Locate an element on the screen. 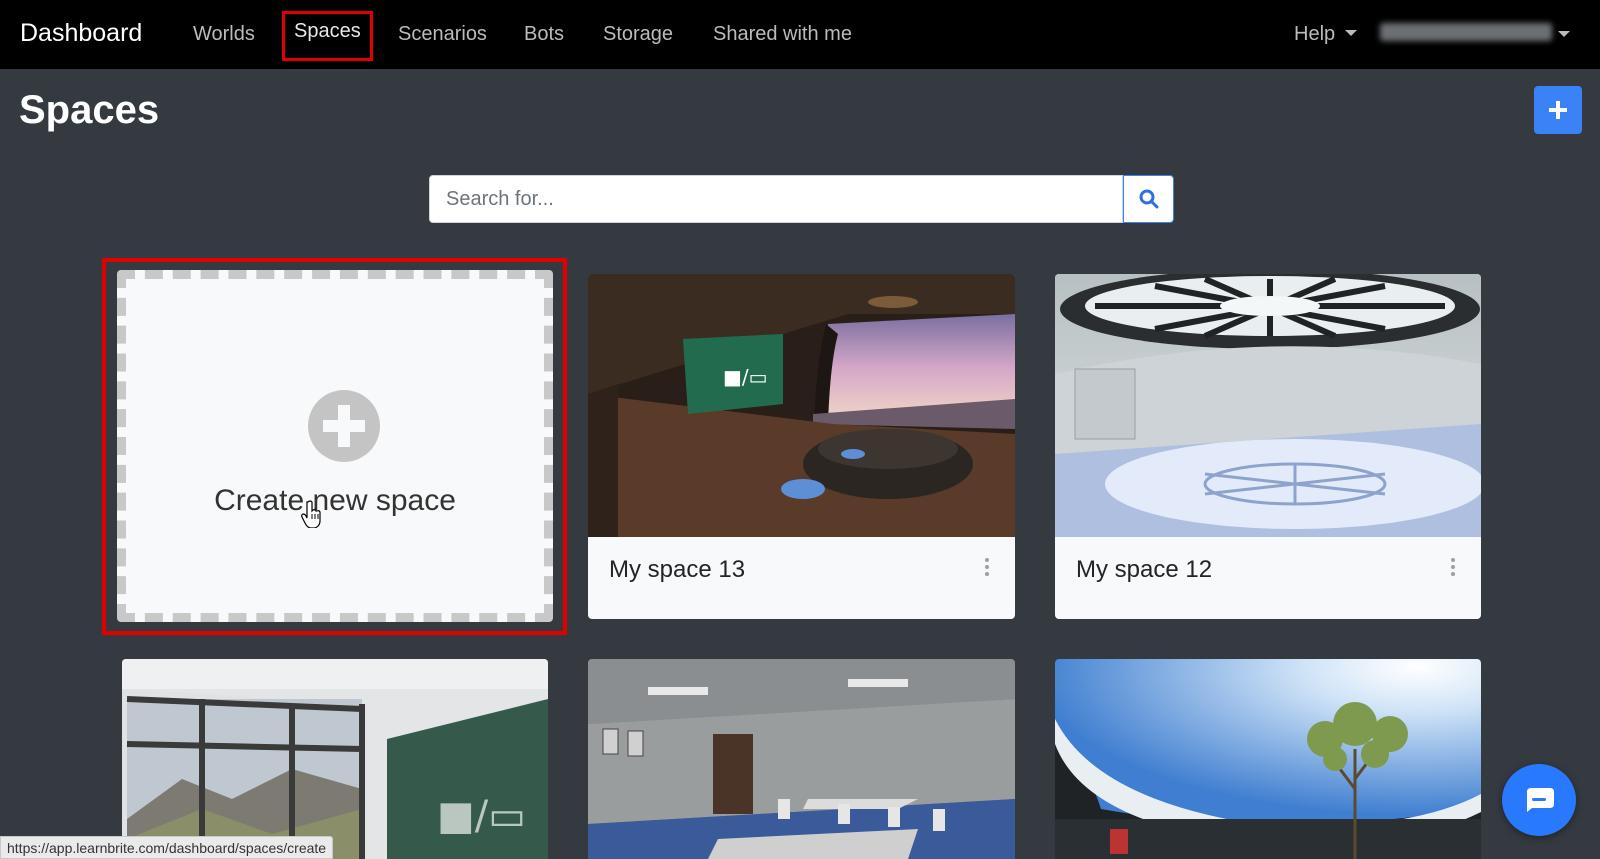  help-dropdown: Help is located at coordinates (1326, 34).